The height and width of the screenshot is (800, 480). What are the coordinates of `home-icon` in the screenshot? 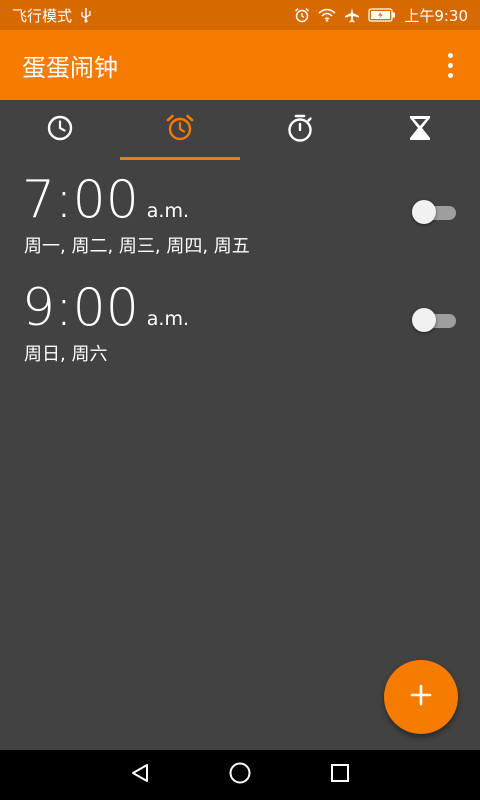 It's located at (240, 775).